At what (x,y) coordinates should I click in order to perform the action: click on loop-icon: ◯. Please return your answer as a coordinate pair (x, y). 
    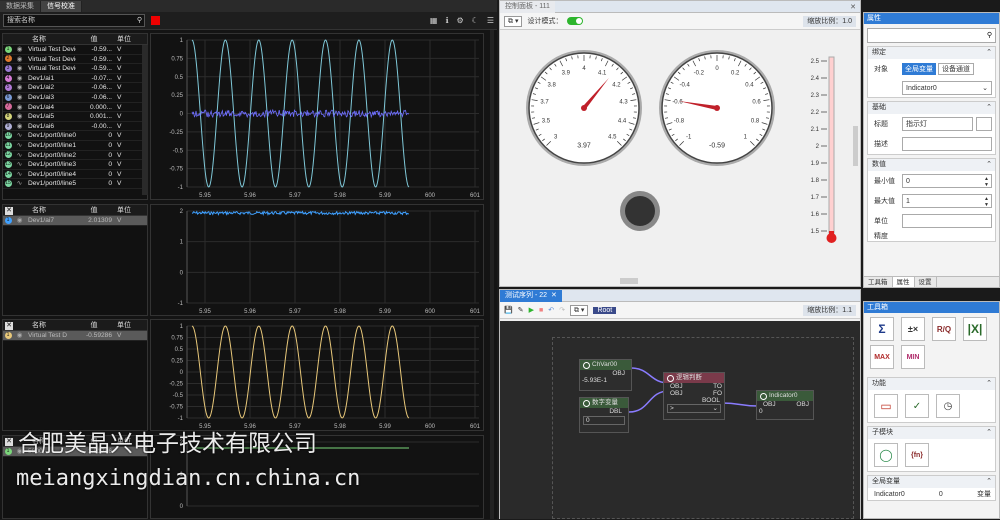
    Looking at the image, I should click on (886, 455).